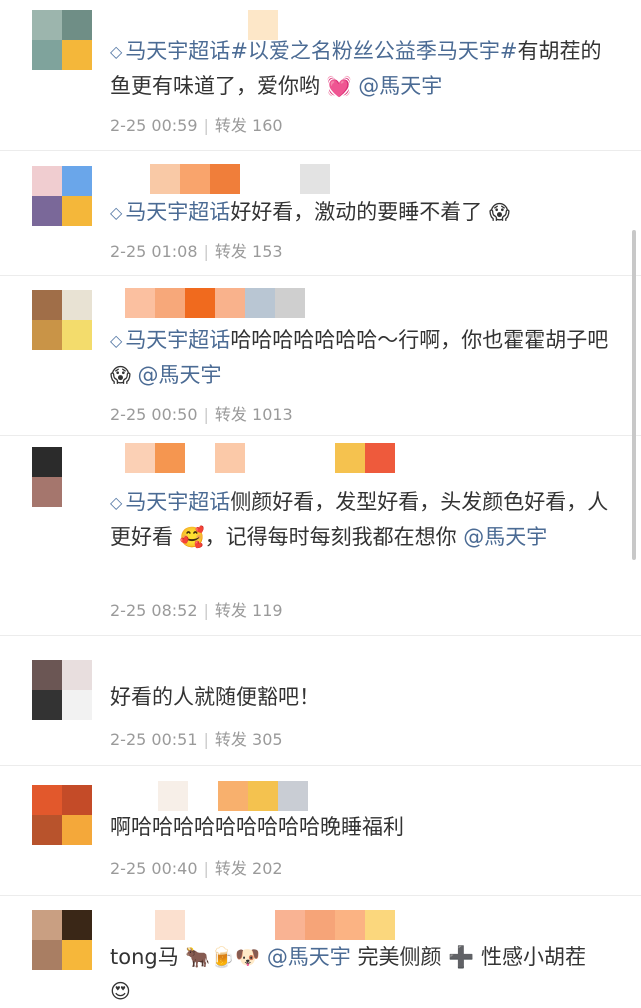  I want to click on scrollbar, so click(634, 395).